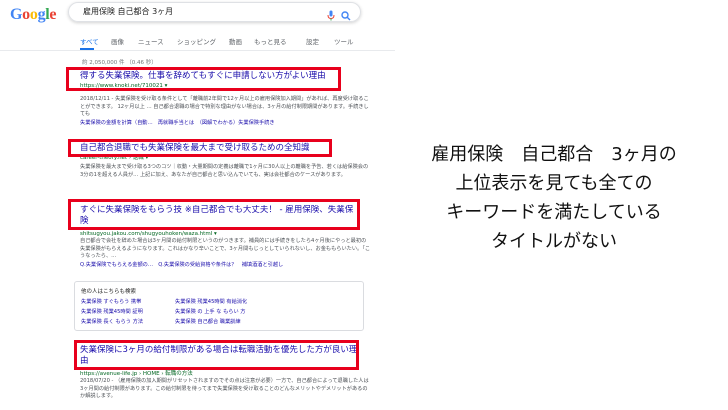 The width and height of the screenshot is (728, 410). What do you see at coordinates (225, 374) in the screenshot?
I see `result-url: https://avenue-life.jp › HOME › 転職の方法` at bounding box center [225, 374].